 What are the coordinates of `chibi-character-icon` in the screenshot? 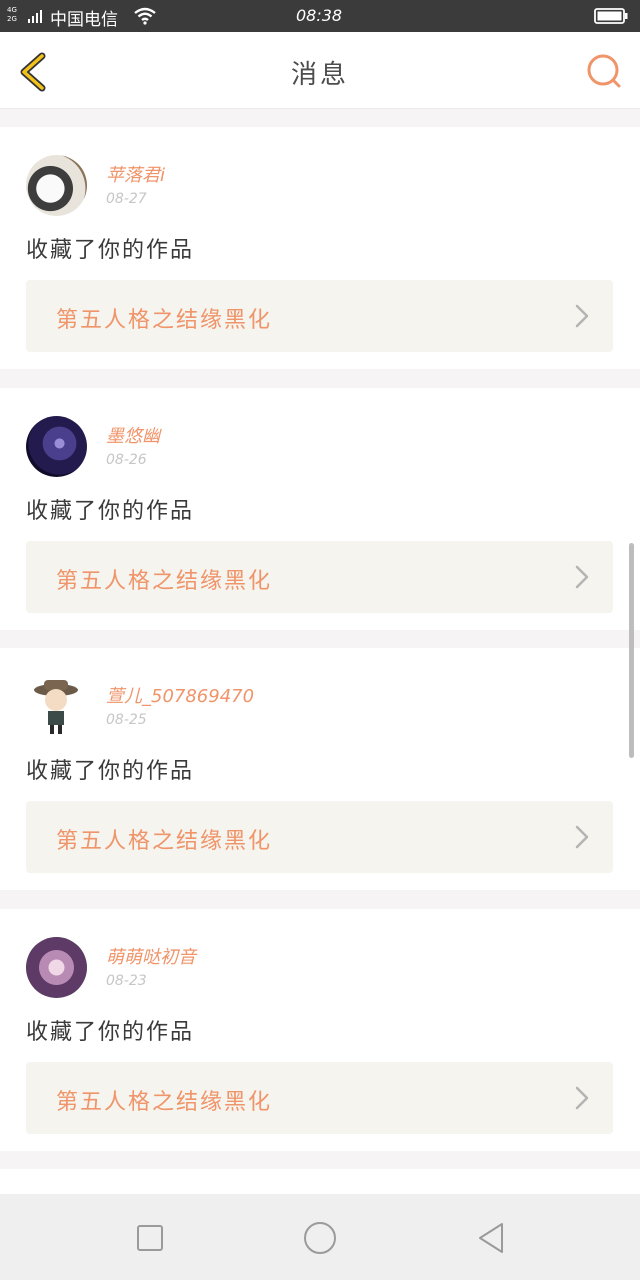 It's located at (56, 707).